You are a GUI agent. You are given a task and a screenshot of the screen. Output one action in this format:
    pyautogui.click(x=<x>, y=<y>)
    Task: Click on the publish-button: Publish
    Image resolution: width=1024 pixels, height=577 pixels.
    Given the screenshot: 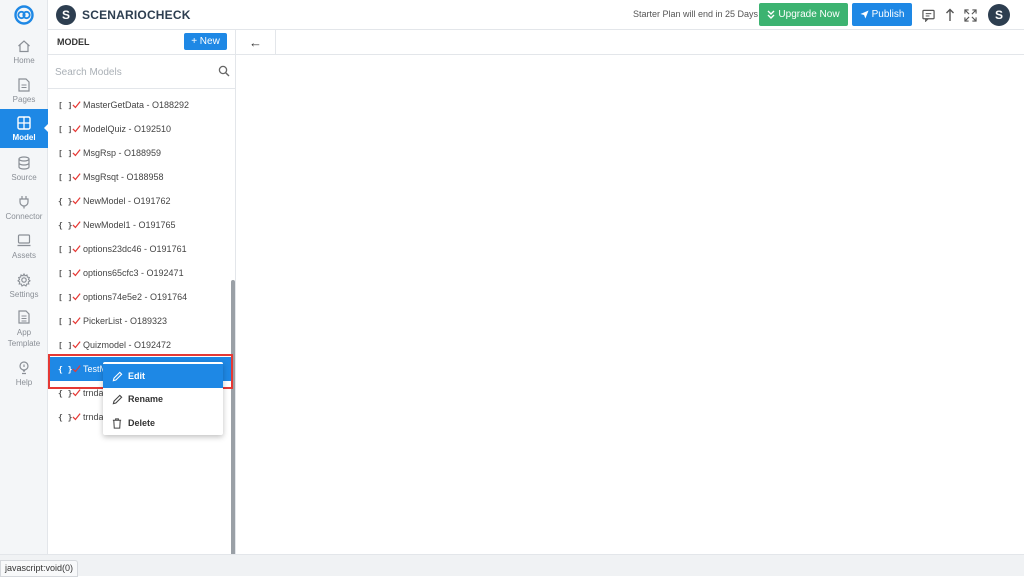 What is the action you would take?
    pyautogui.click(x=882, y=14)
    